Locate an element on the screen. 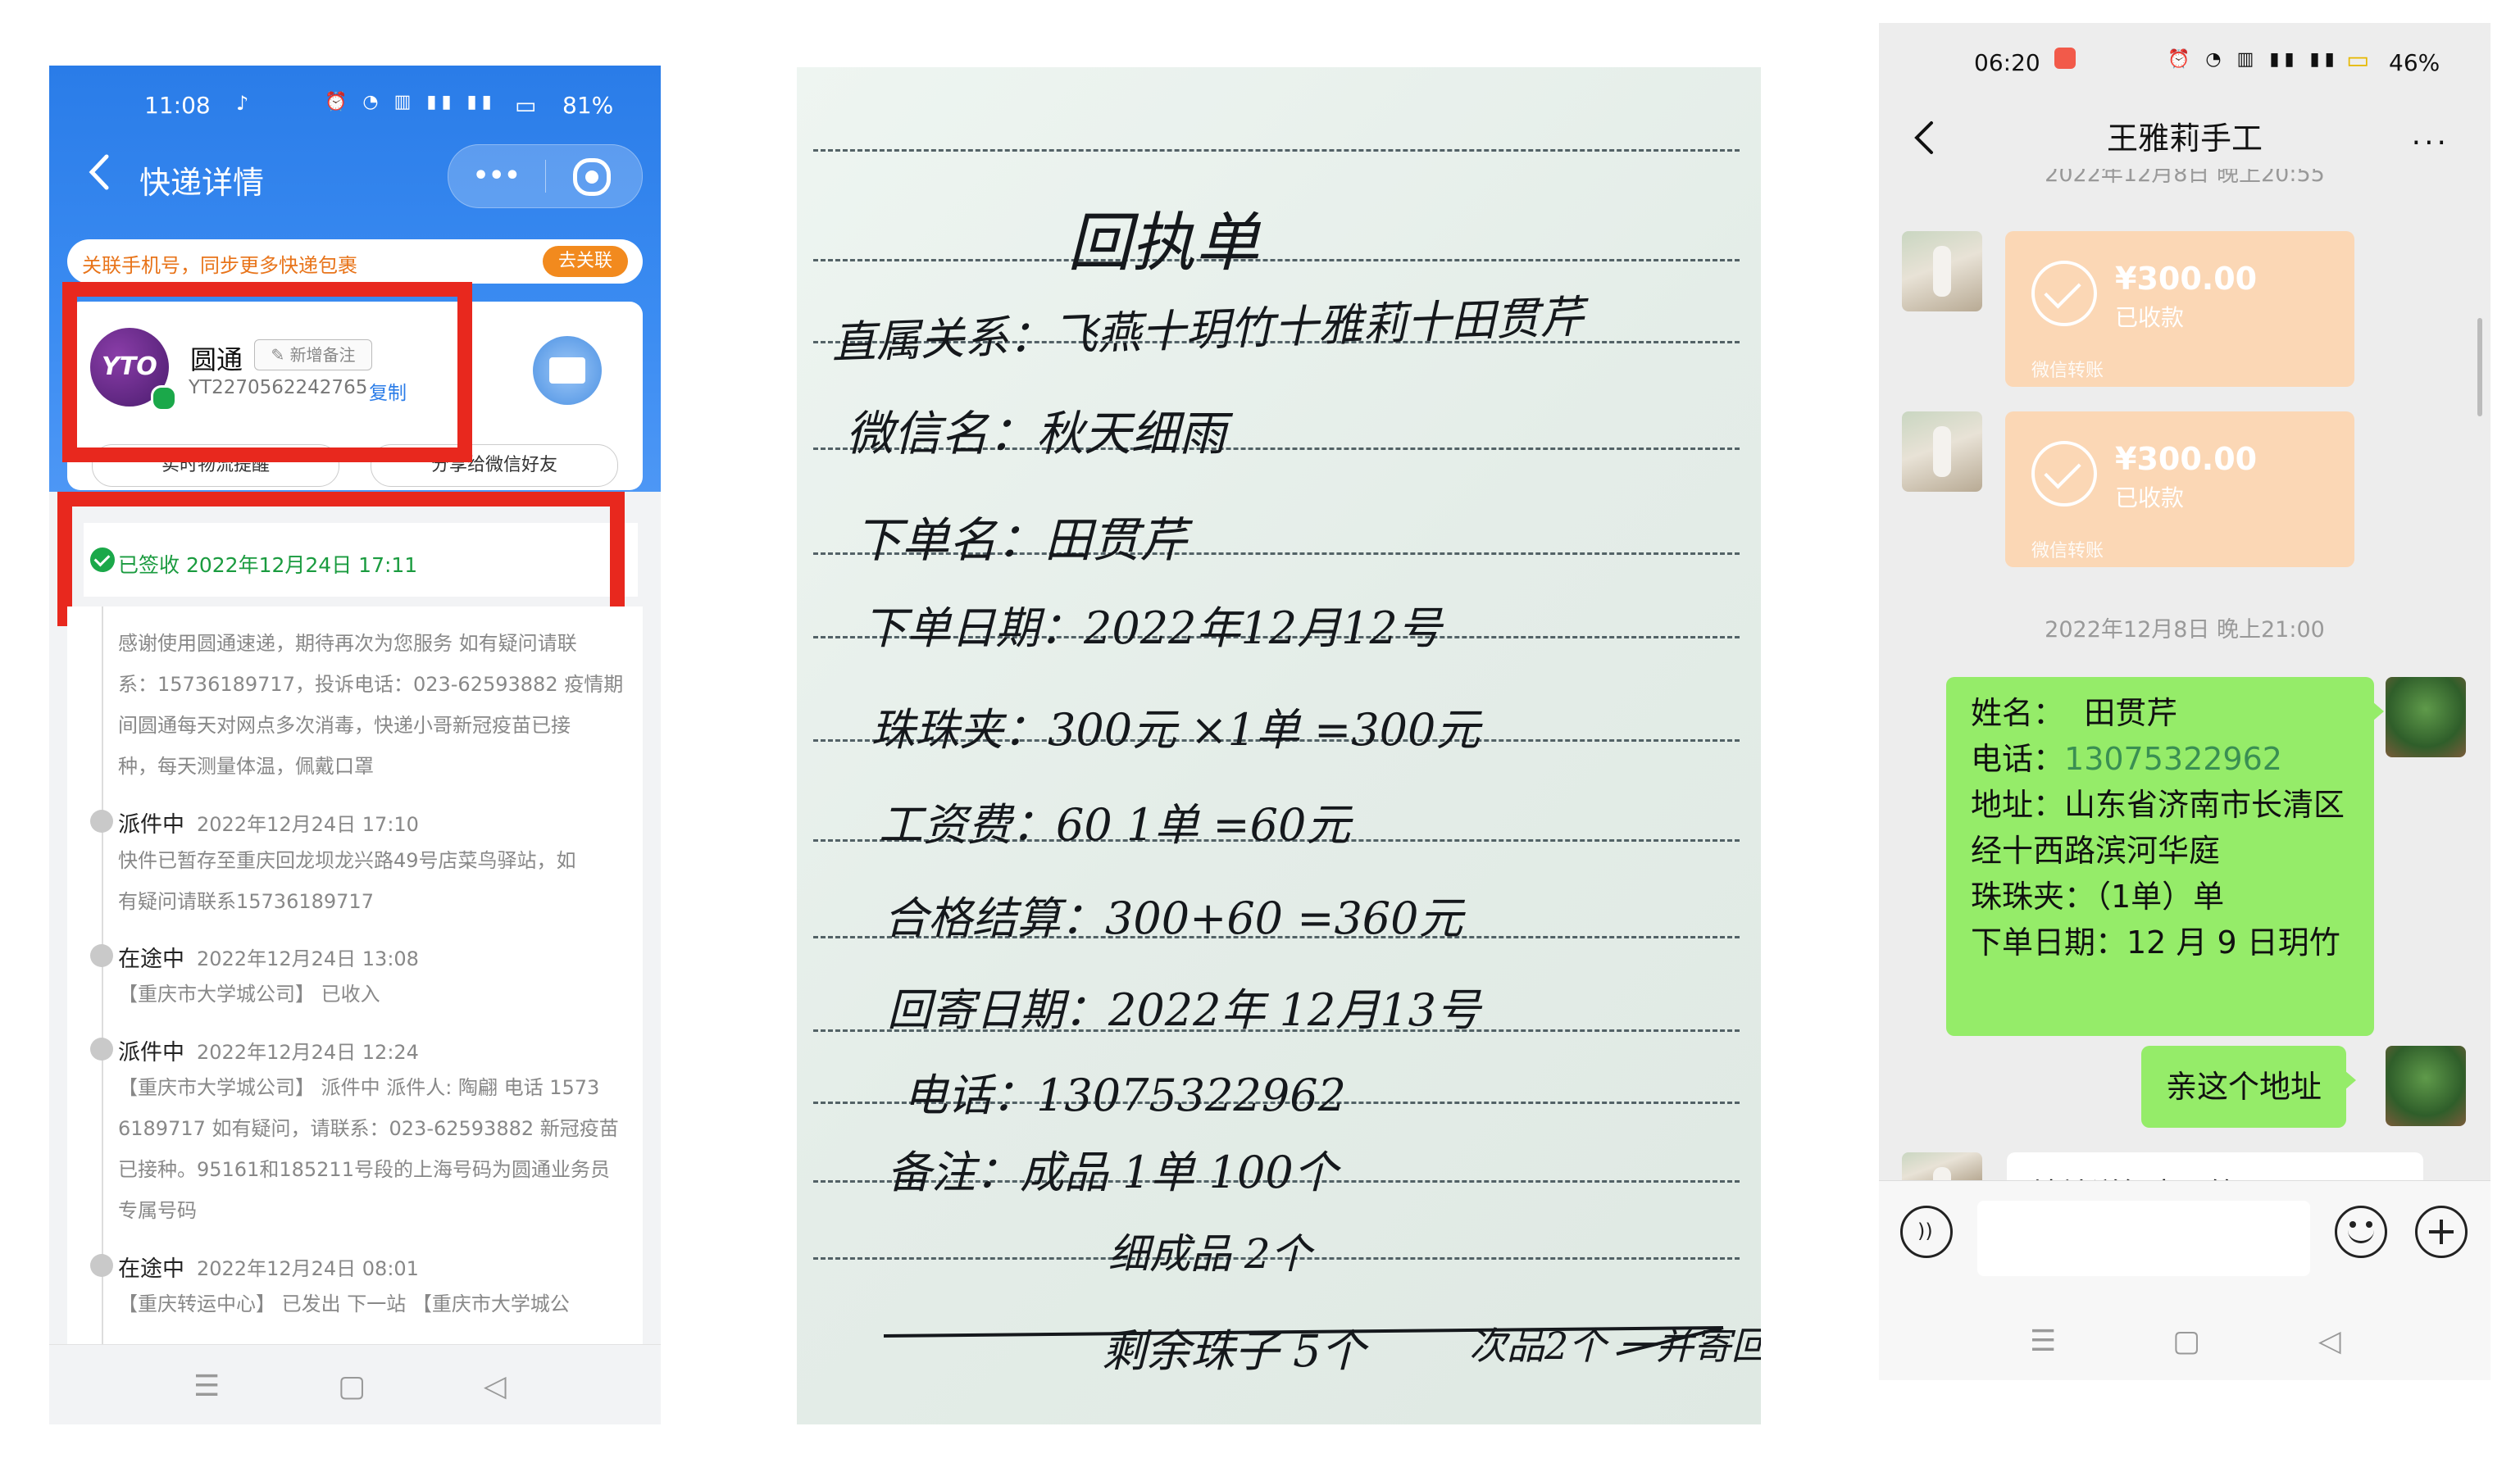 This screenshot has width=2520, height=1481. handwritten-line: 备注：成品 1单 100个 is located at coordinates (1112, 1172).